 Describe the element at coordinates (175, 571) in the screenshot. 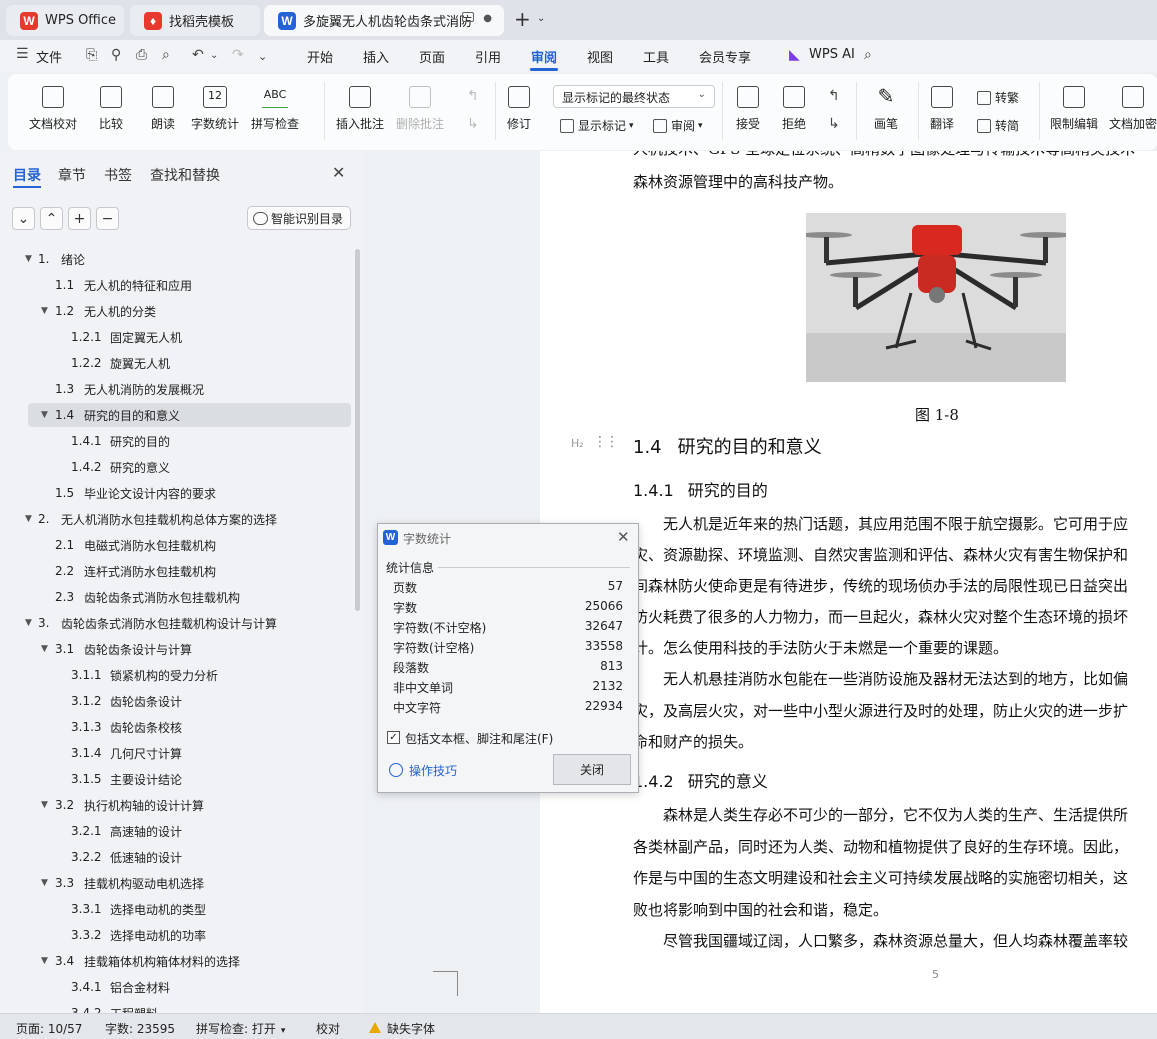

I see `toc-item: 2.2 连杆式消防水包挂载机构` at that location.